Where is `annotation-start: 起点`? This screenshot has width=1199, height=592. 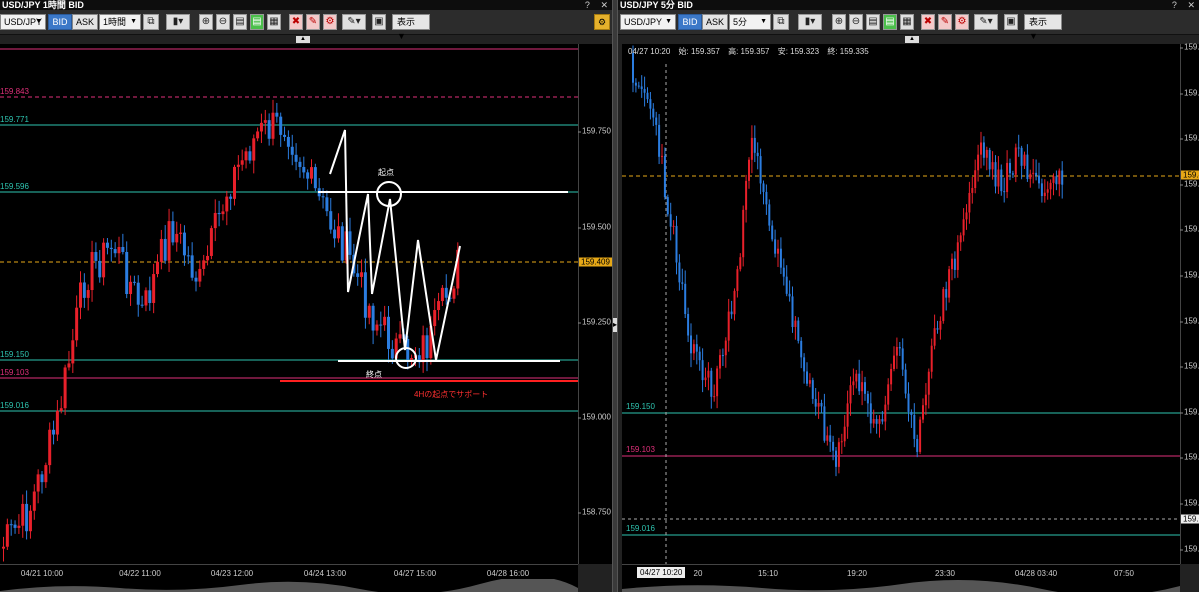 annotation-start: 起点 is located at coordinates (386, 172).